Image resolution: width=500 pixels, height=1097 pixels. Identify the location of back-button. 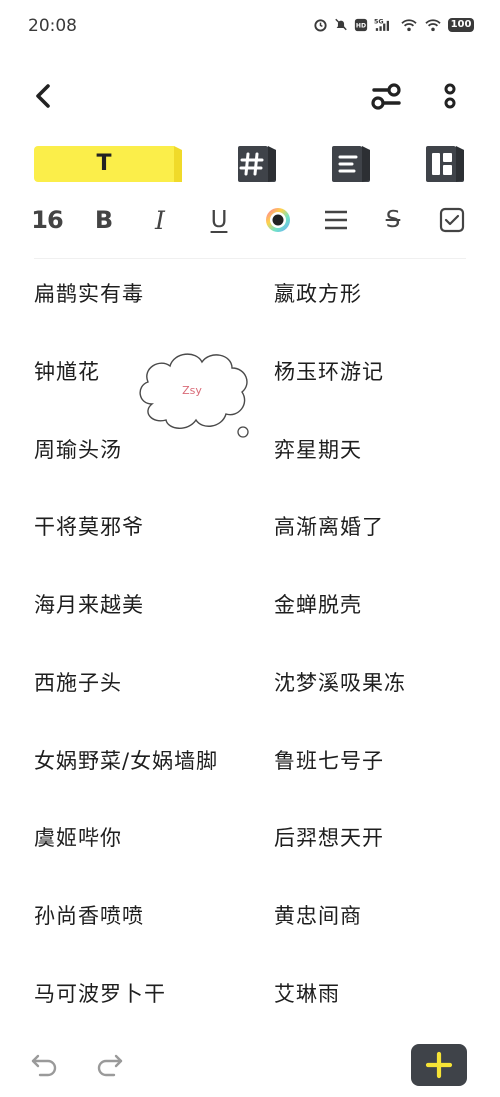
(44, 96).